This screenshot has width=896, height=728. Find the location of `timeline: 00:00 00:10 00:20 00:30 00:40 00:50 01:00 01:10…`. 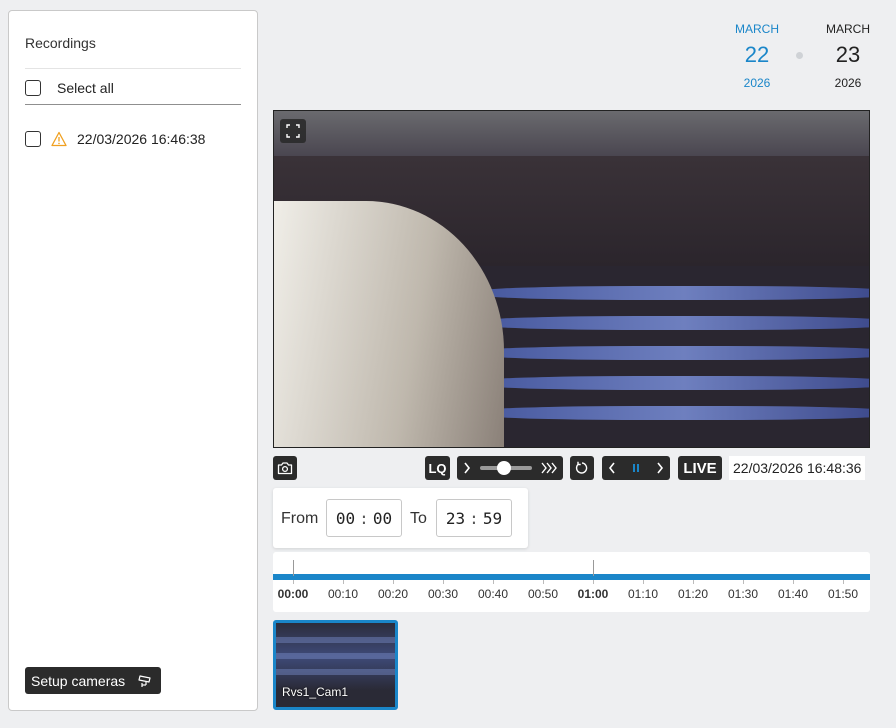

timeline: 00:00 00:10 00:20 00:30 00:40 00:50 01:00 01:10… is located at coordinates (571, 582).